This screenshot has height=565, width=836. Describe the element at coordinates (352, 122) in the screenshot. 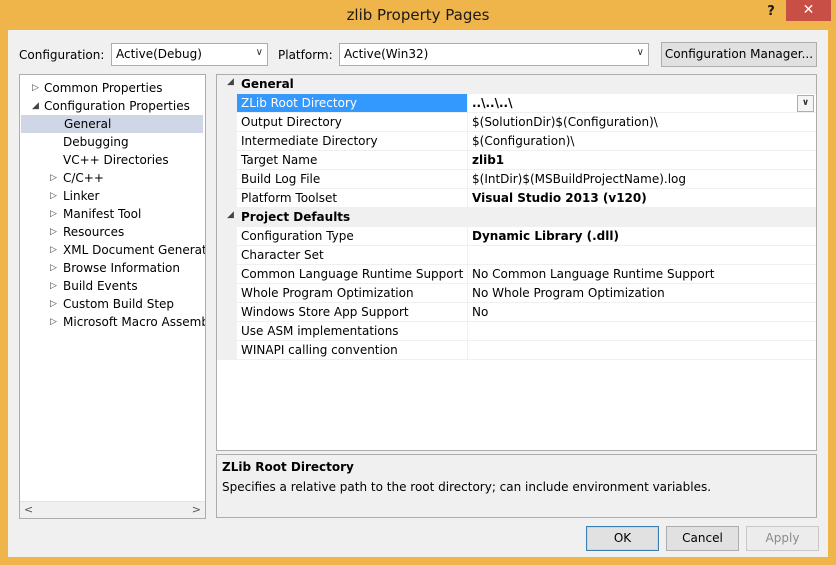

I see `property-name: Output Directory` at that location.